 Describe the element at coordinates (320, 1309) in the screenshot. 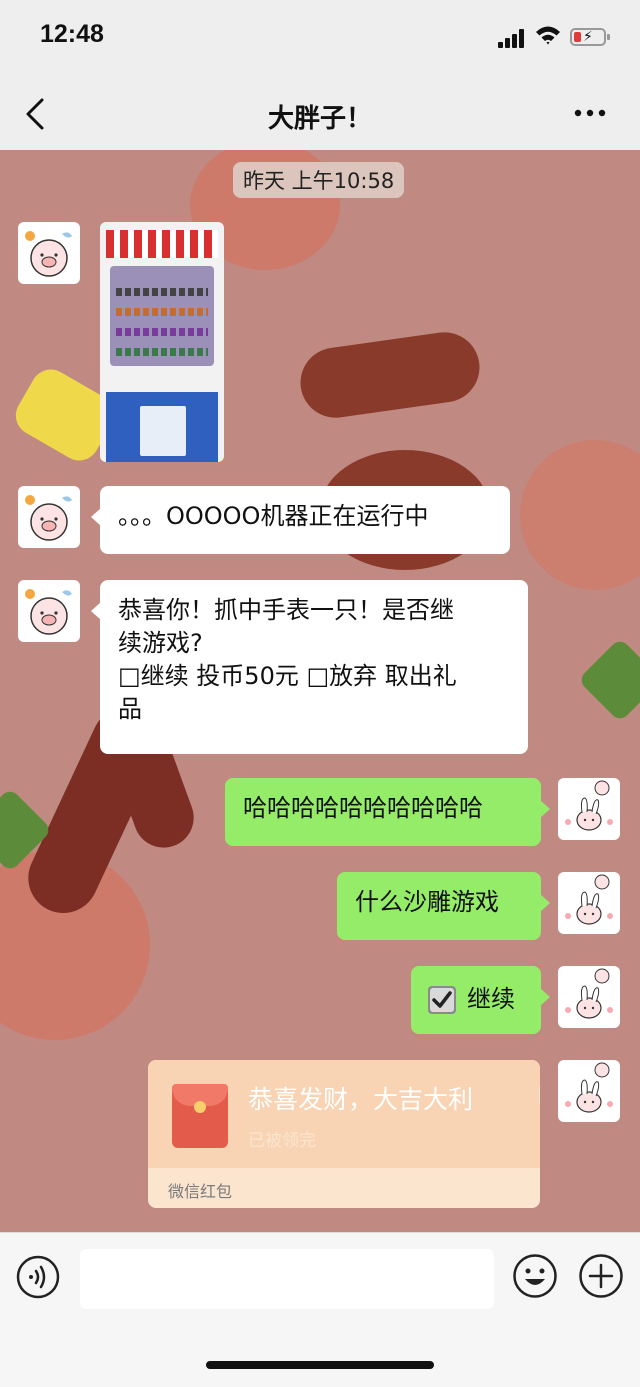

I see `input-bar` at that location.